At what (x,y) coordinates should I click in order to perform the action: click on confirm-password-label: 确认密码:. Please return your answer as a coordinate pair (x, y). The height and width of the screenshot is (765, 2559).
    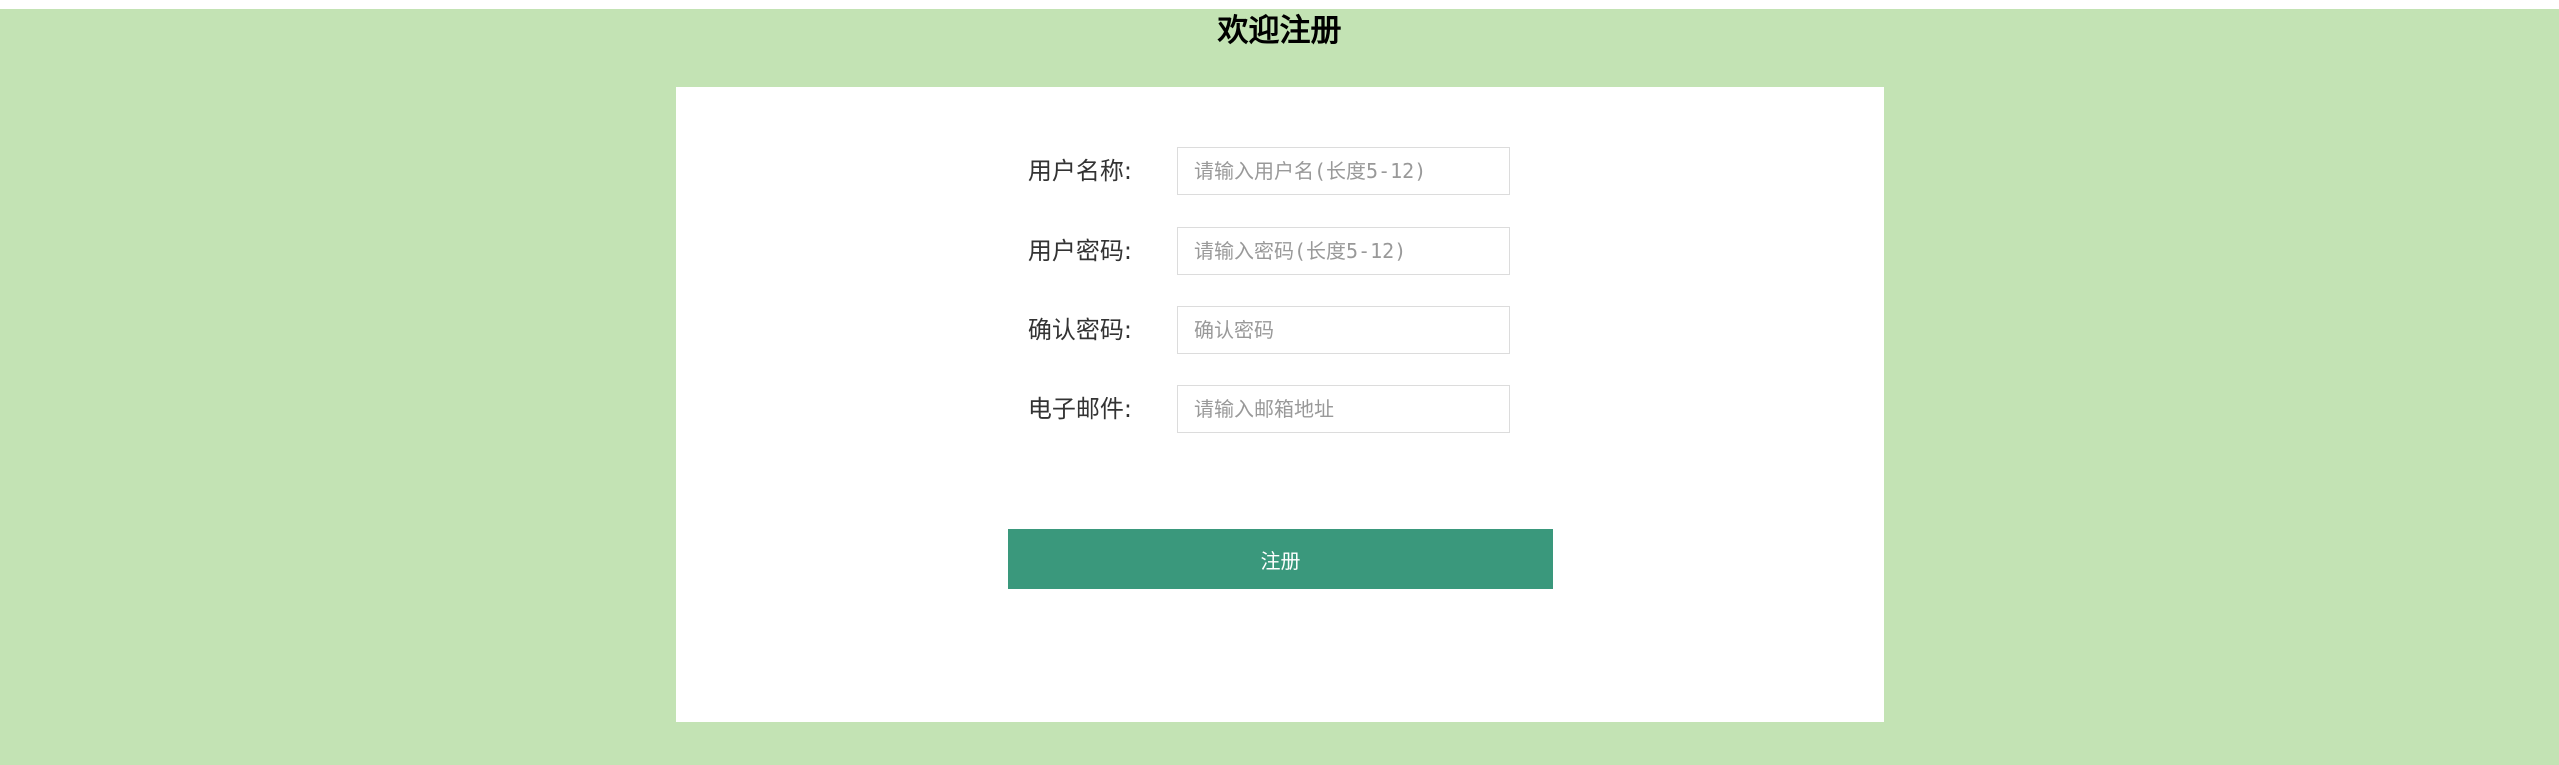
    Looking at the image, I should click on (1079, 330).